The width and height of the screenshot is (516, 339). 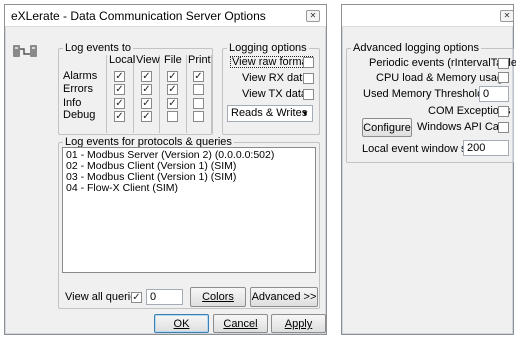 I want to click on log-mode-select: Reads & Writes ▼, so click(x=270, y=113).